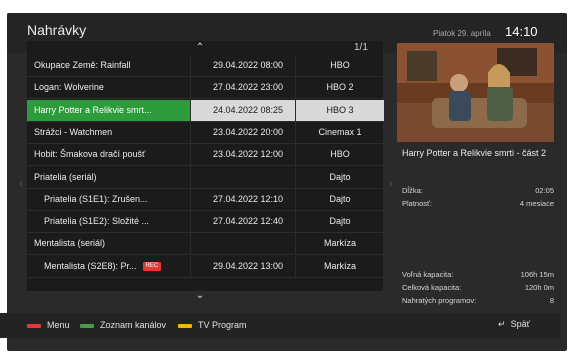 The image size is (572, 358). What do you see at coordinates (222, 325) in the screenshot?
I see `tv-program-key-label: TV Program` at bounding box center [222, 325].